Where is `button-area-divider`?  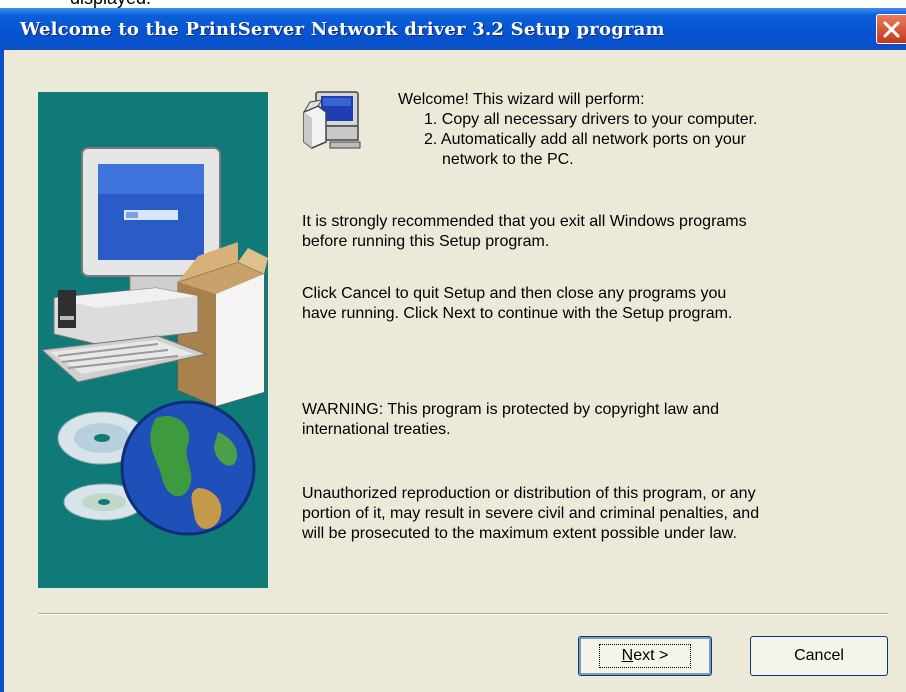
button-area-divider is located at coordinates (463, 614).